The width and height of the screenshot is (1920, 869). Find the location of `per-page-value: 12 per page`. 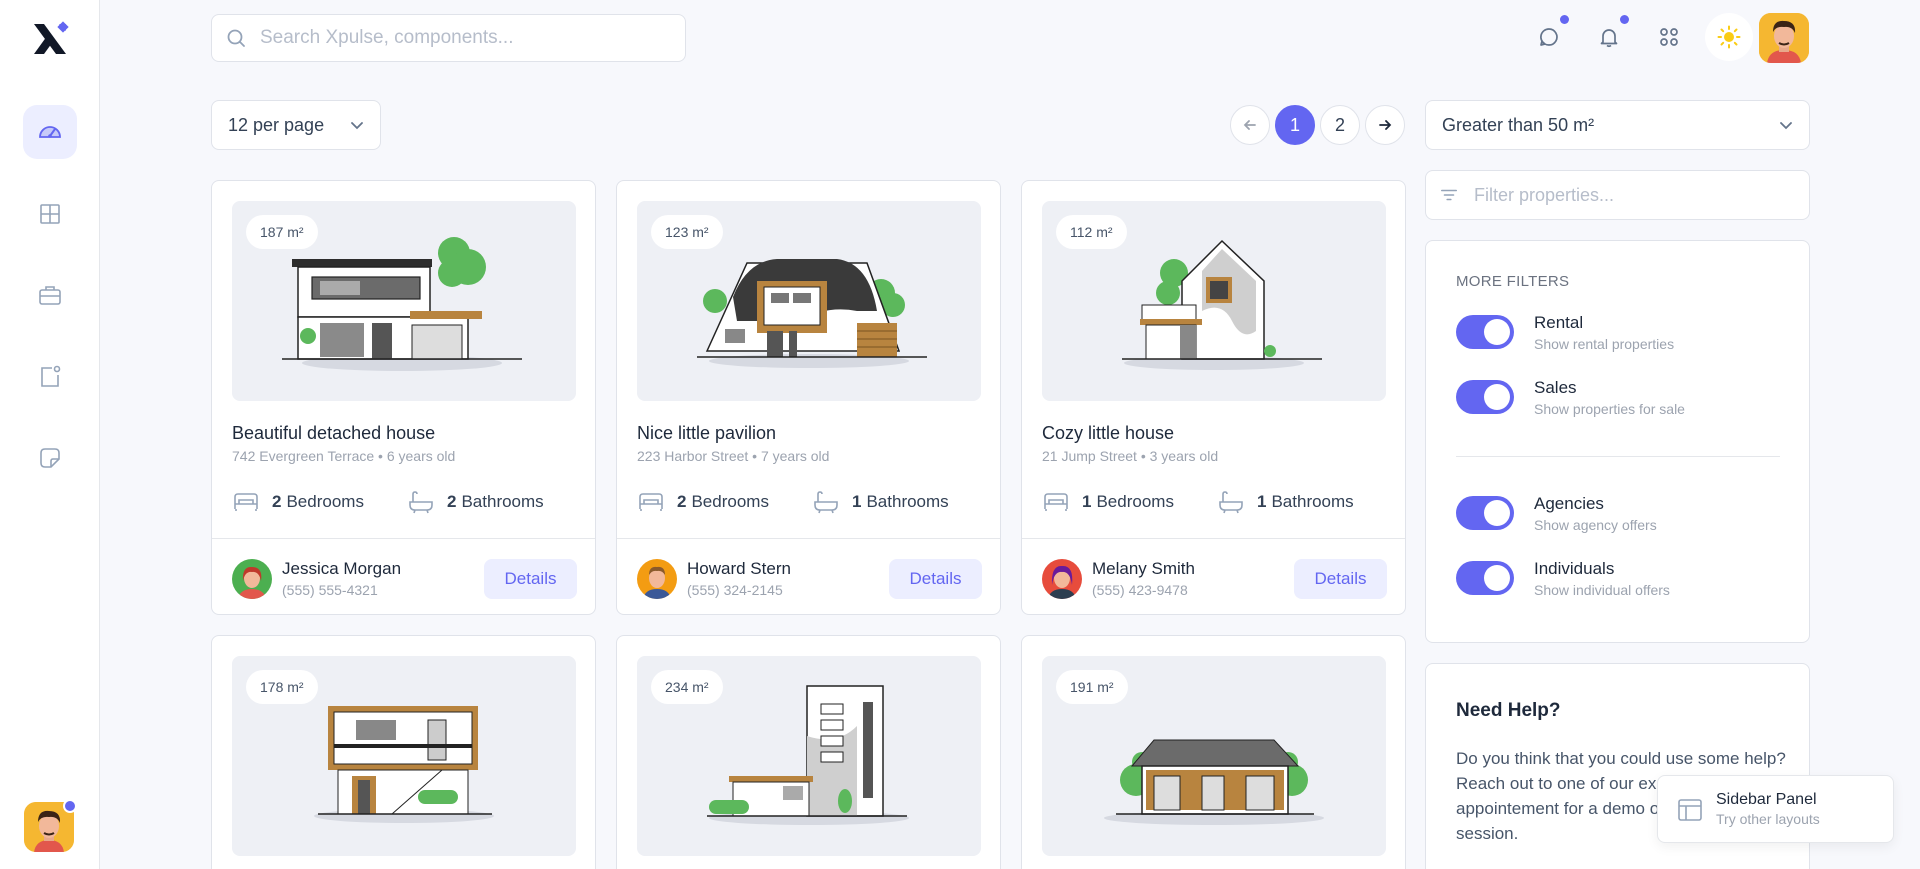

per-page-value: 12 per page is located at coordinates (276, 124).